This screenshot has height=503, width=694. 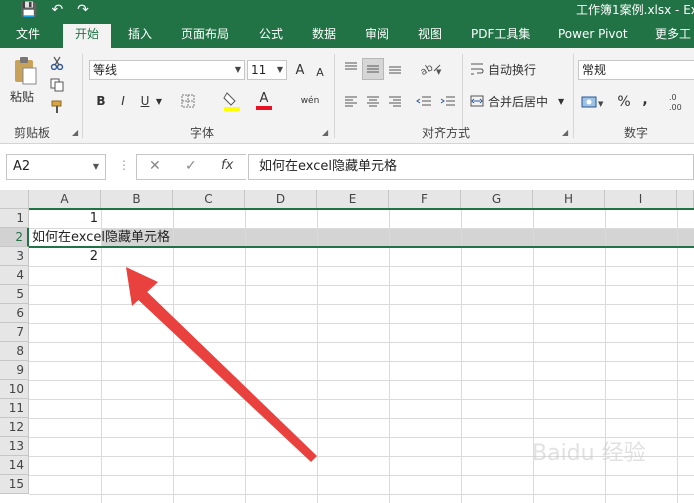 What do you see at coordinates (471, 167) in the screenshot?
I see `formula-input: 如何在excel隐藏单元格` at bounding box center [471, 167].